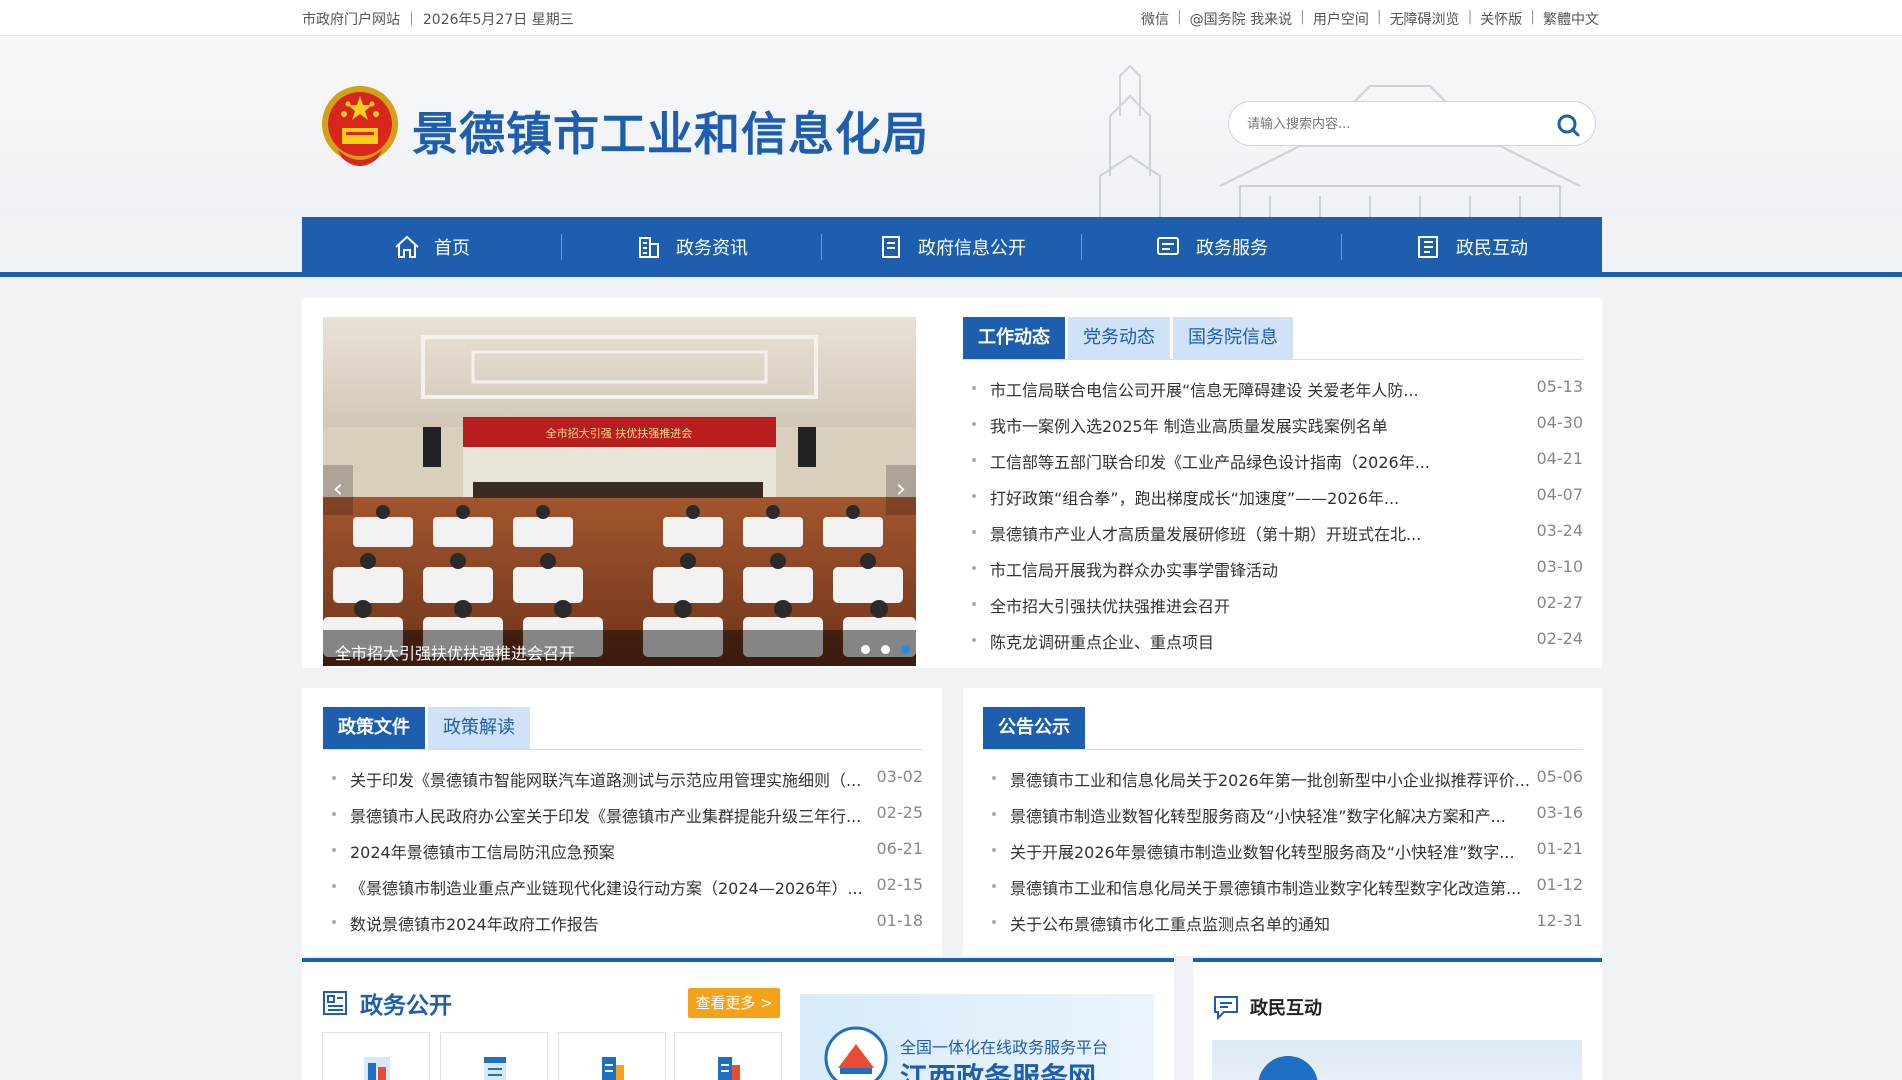  Describe the element at coordinates (1560, 494) in the screenshot. I see `list-item-date: 04-07` at that location.